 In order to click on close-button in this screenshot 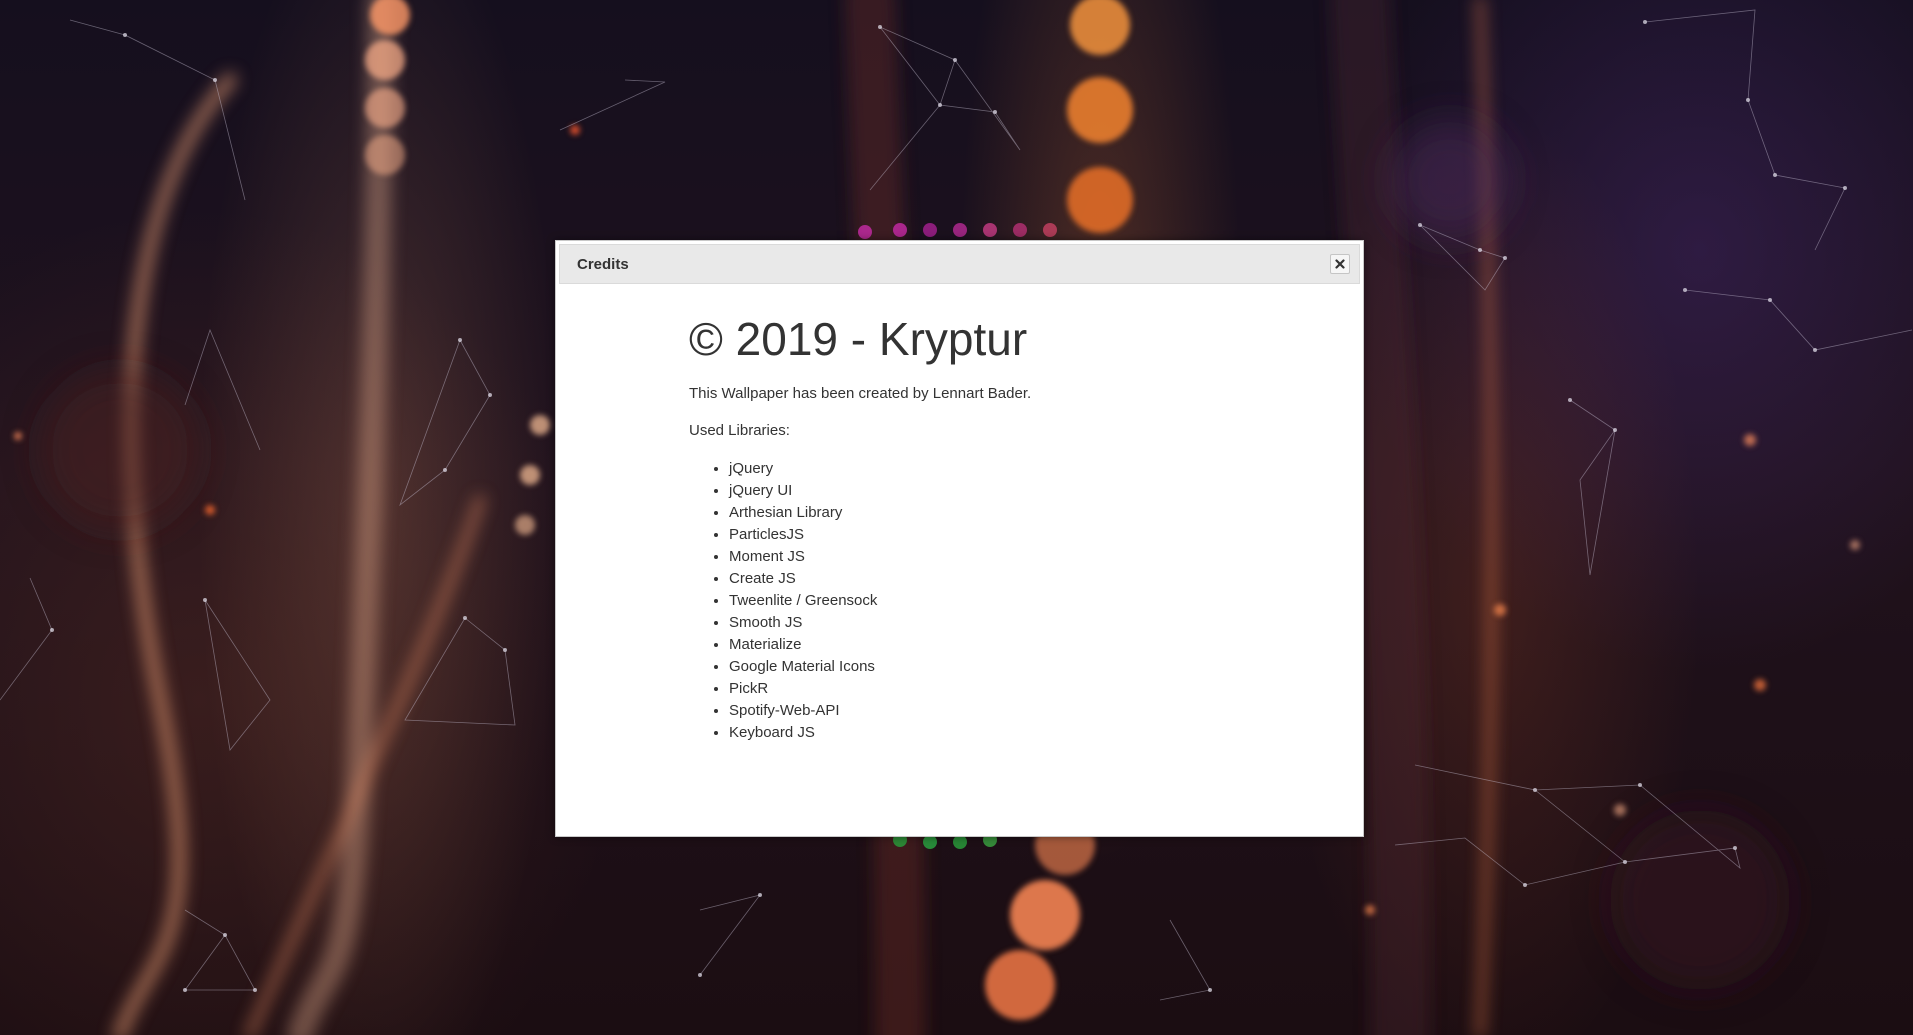, I will do `click(1340, 264)`.